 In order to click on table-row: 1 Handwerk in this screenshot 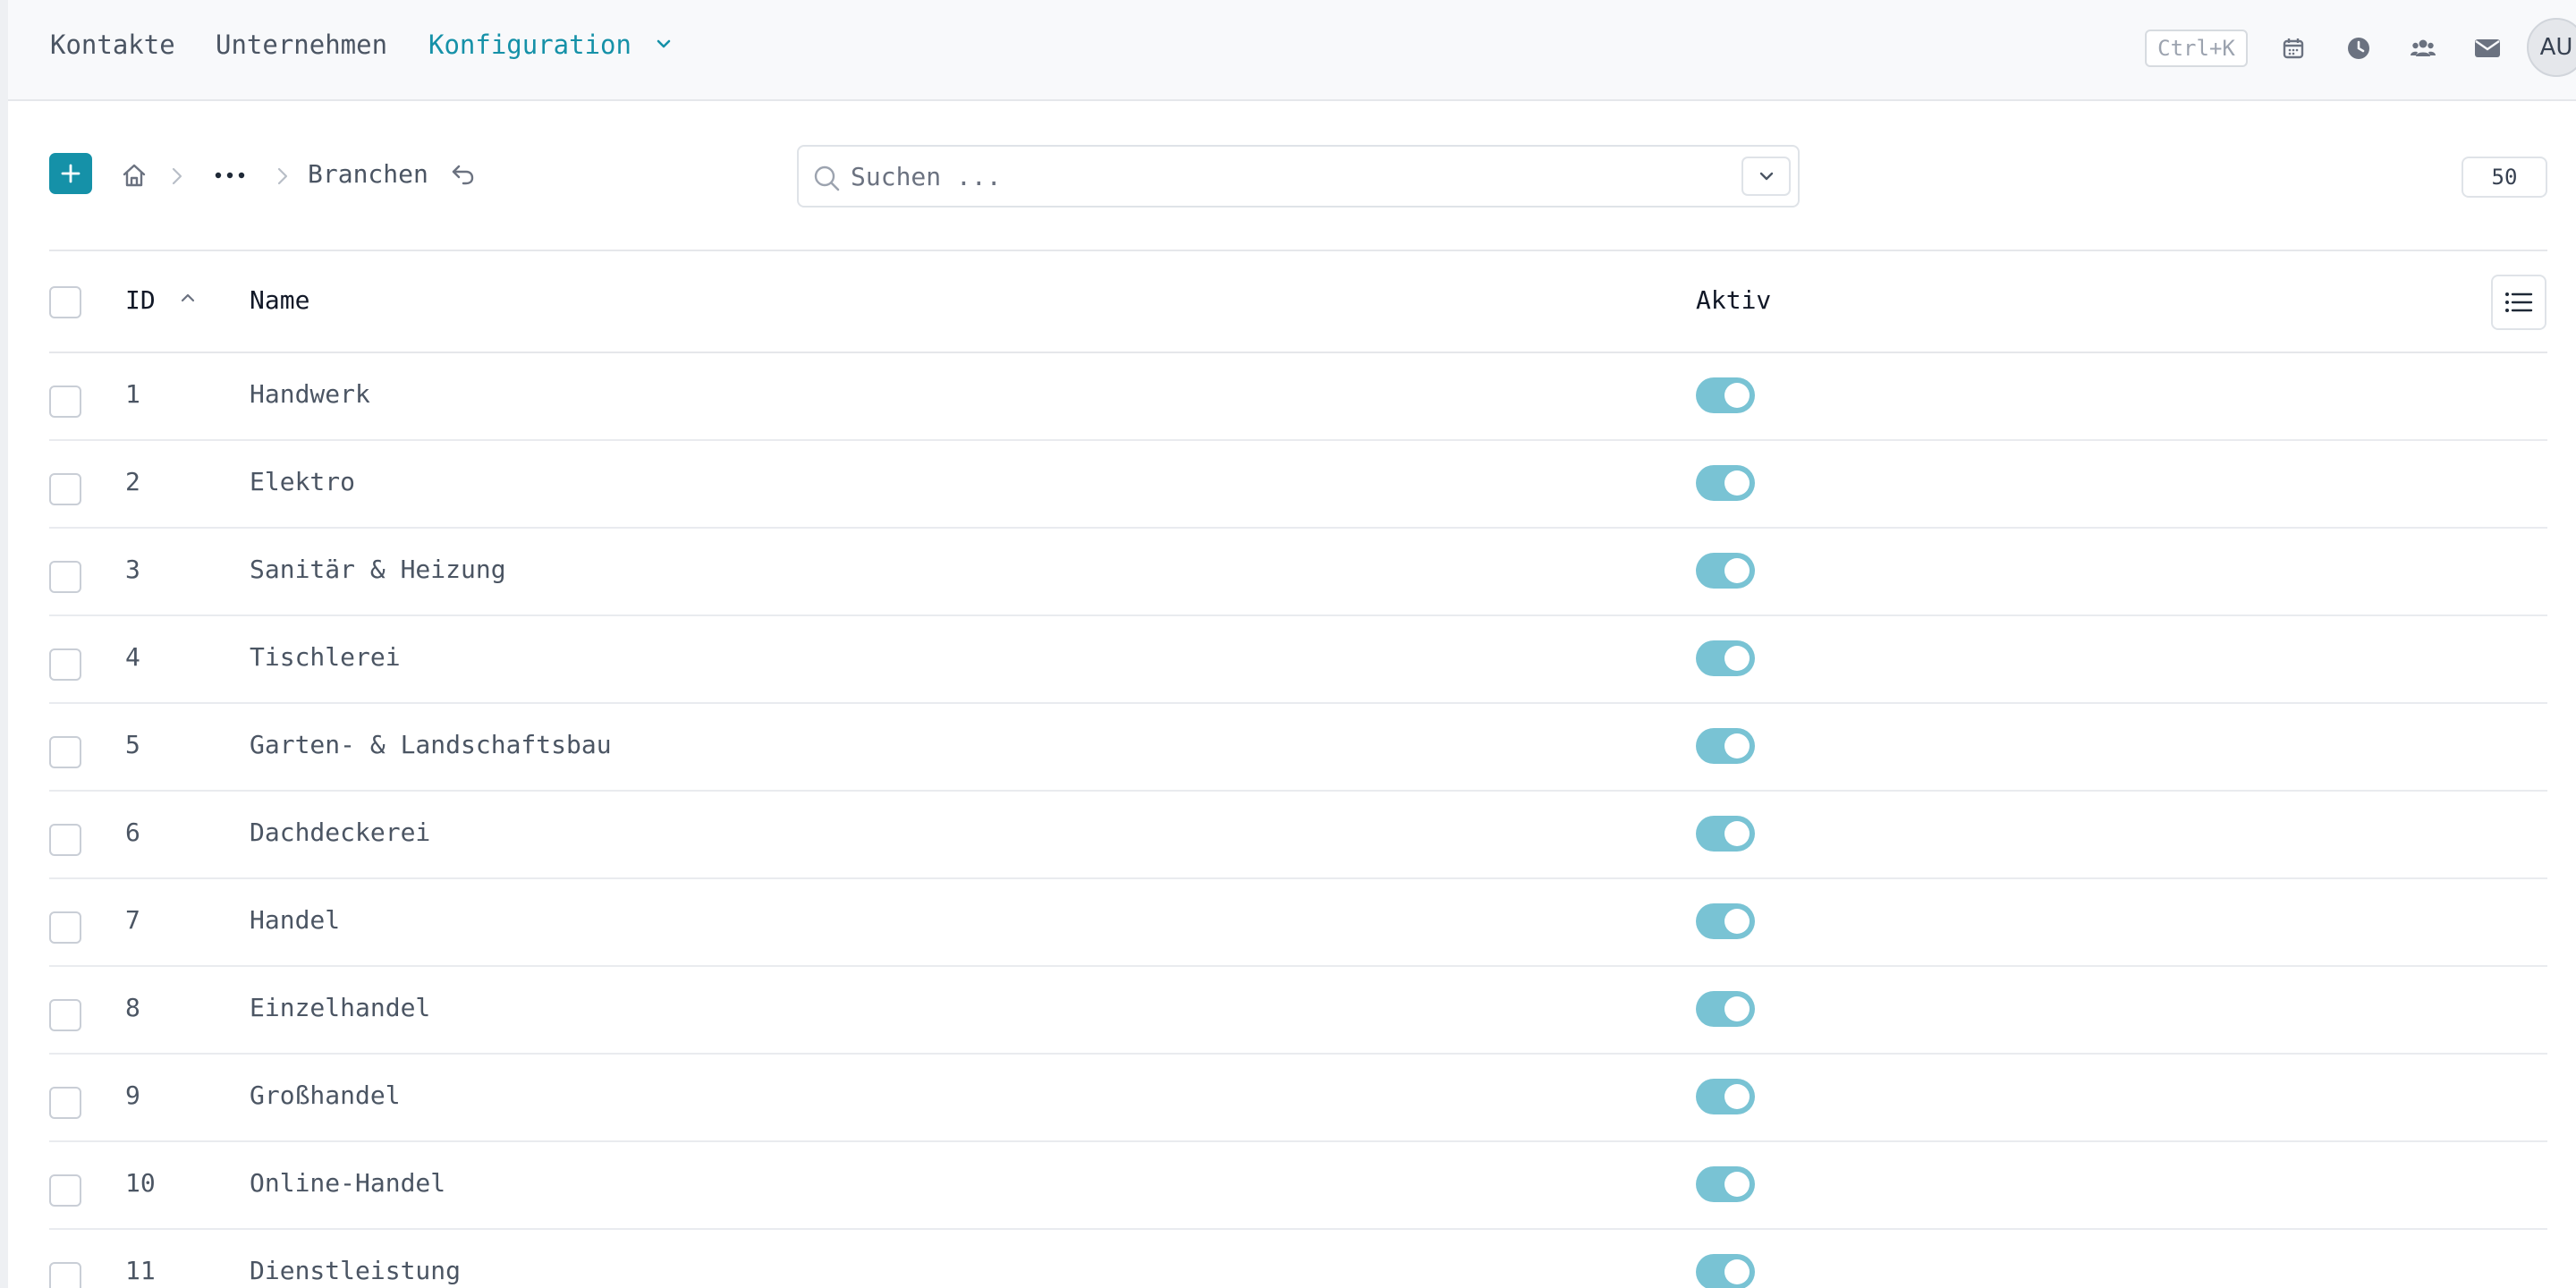, I will do `click(1298, 397)`.